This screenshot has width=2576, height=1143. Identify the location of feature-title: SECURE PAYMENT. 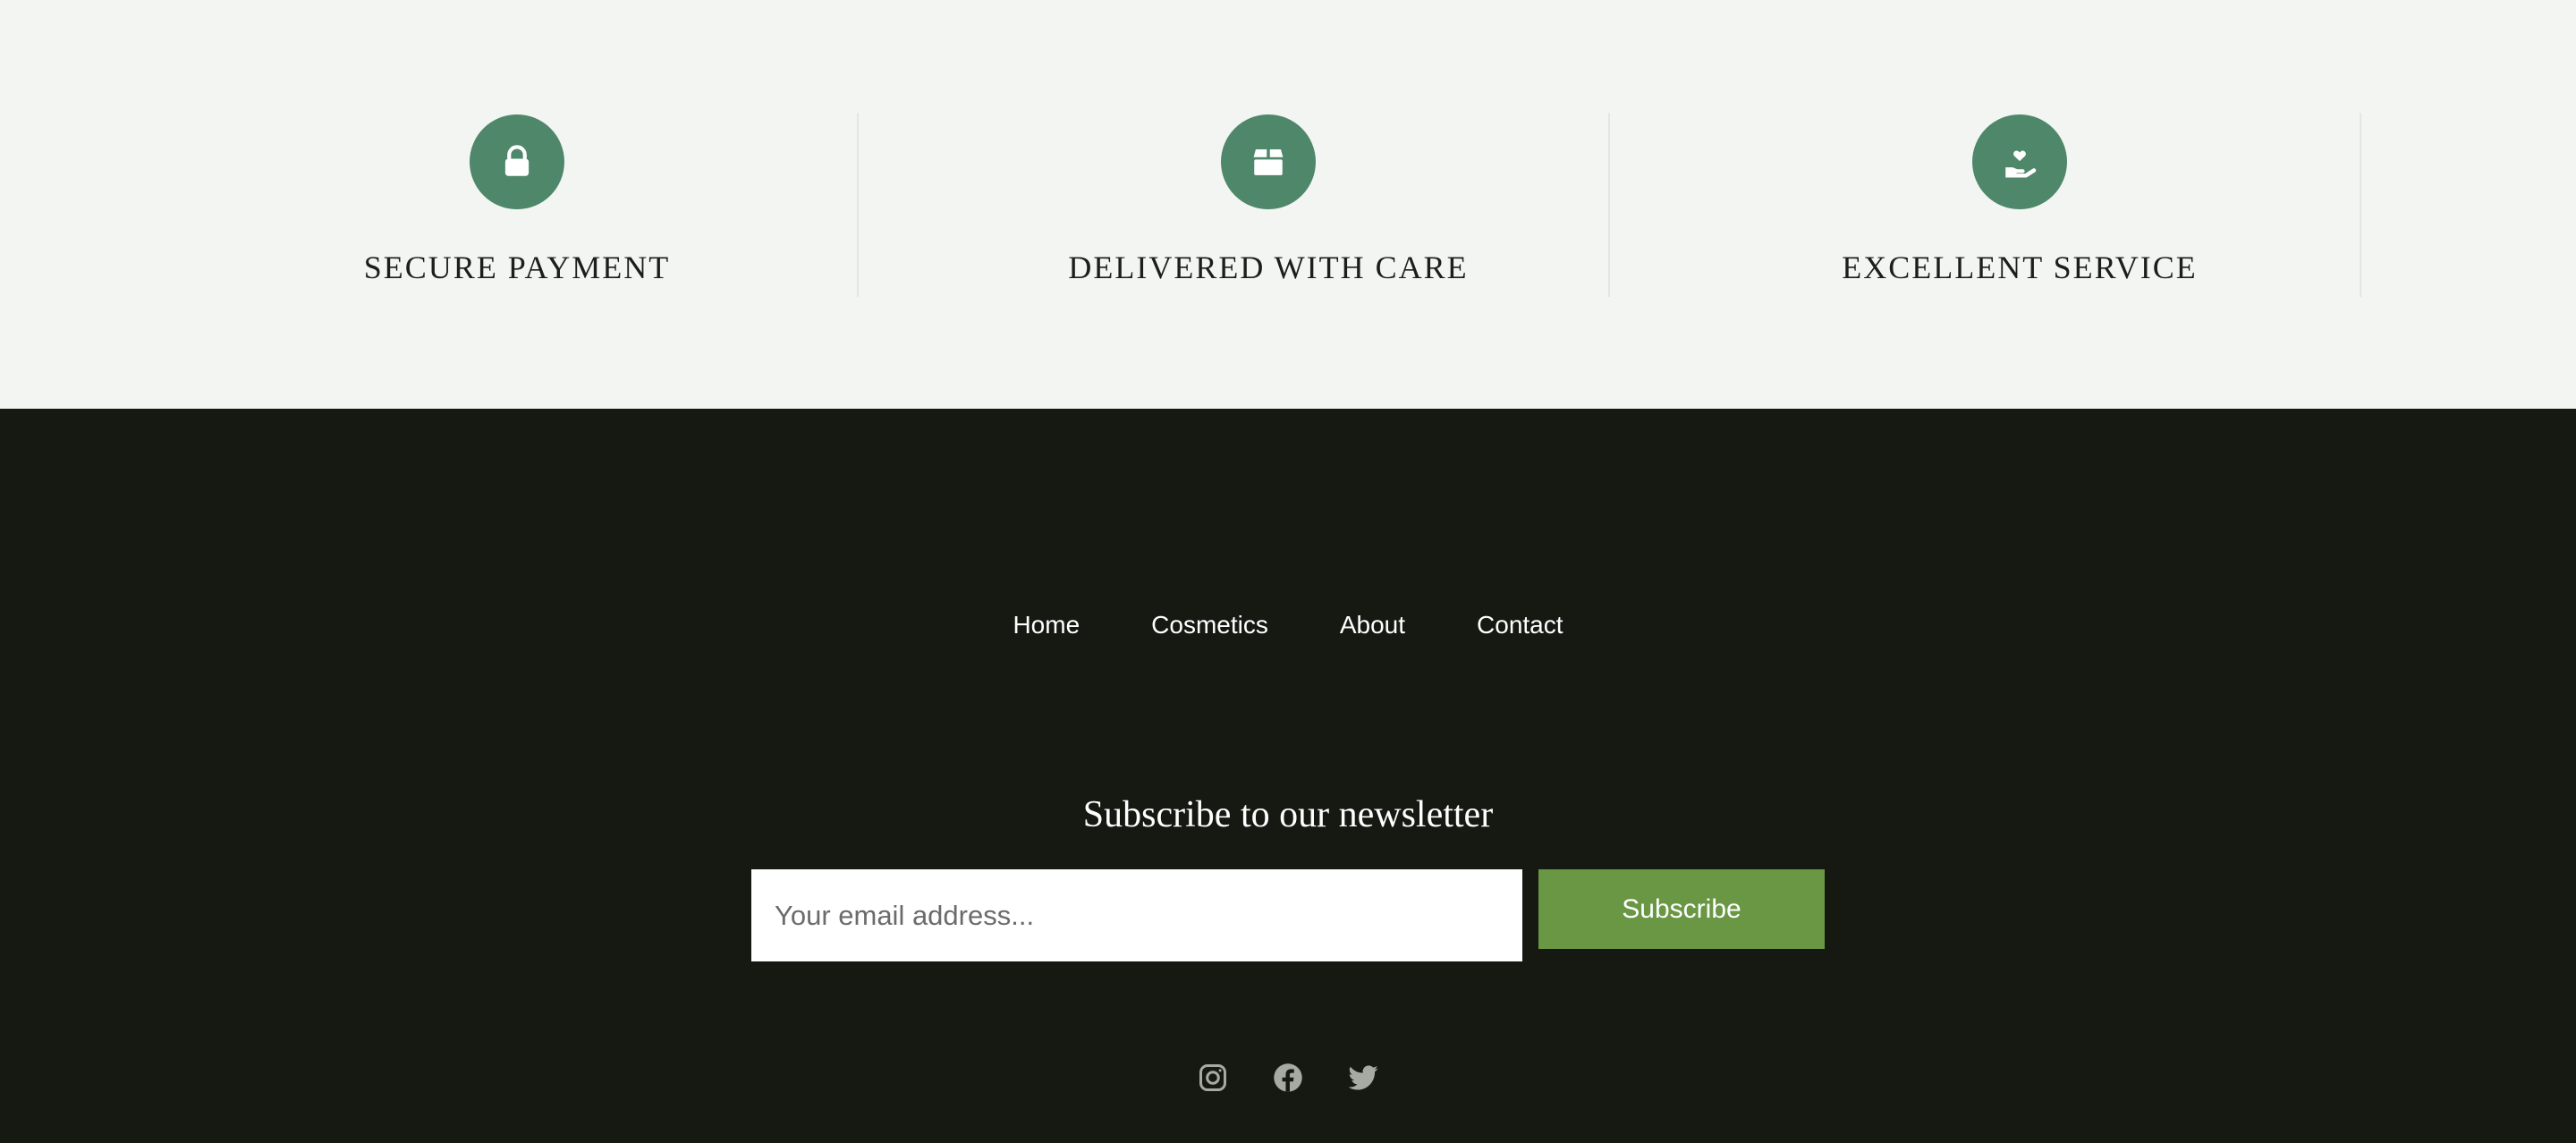
(517, 267).